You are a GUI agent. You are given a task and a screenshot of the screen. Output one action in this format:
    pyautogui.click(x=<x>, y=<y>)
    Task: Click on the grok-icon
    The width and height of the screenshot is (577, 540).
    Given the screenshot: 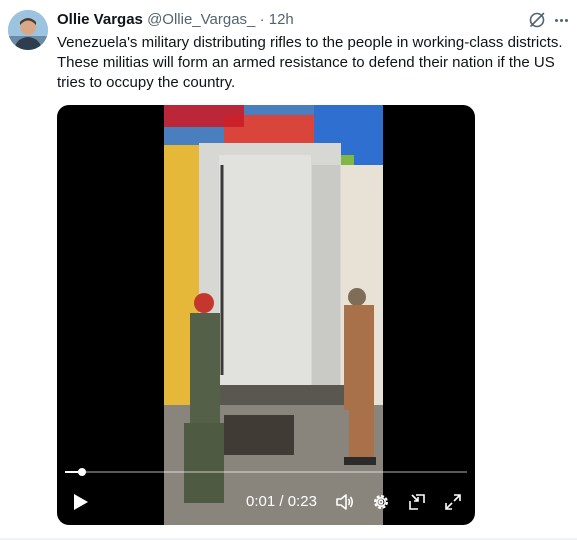 What is the action you would take?
    pyautogui.click(x=537, y=20)
    